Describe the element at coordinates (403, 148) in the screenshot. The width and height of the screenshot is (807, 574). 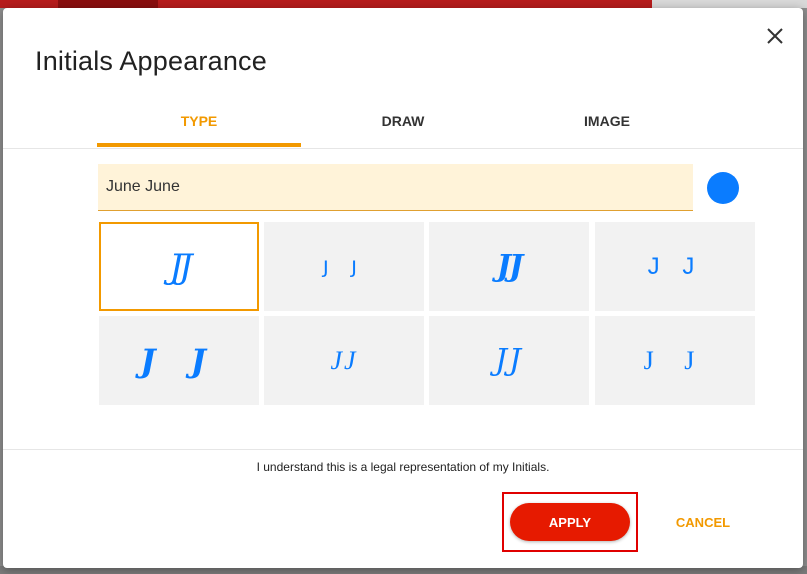
I see `tabs-divider` at that location.